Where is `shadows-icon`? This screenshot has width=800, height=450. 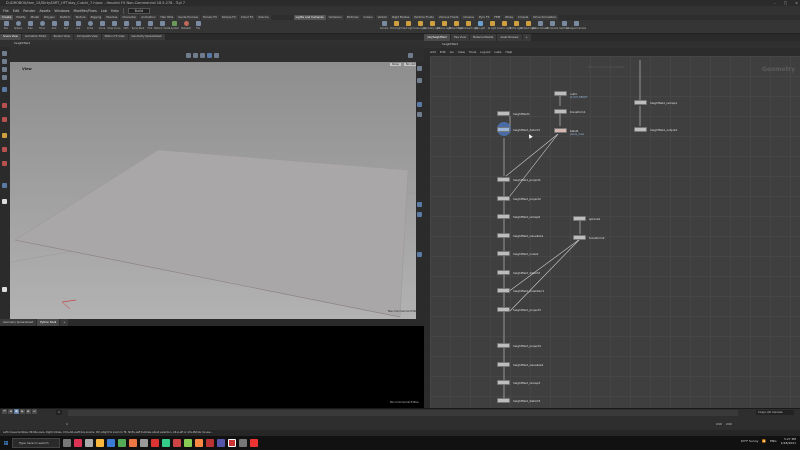
shadows-icon is located at coordinates (419, 214).